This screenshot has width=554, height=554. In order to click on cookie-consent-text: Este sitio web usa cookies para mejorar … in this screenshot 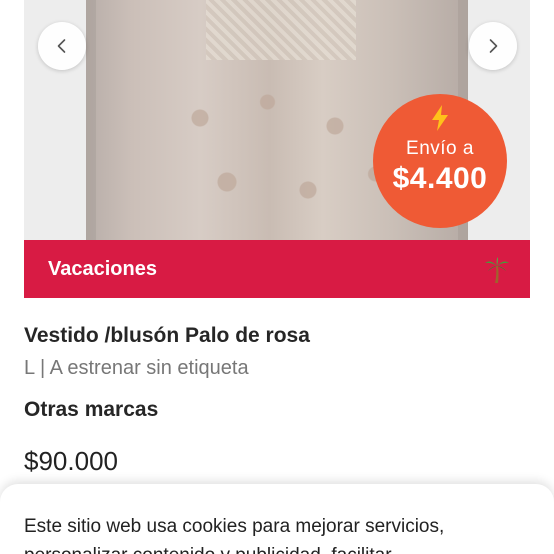, I will do `click(234, 535)`.